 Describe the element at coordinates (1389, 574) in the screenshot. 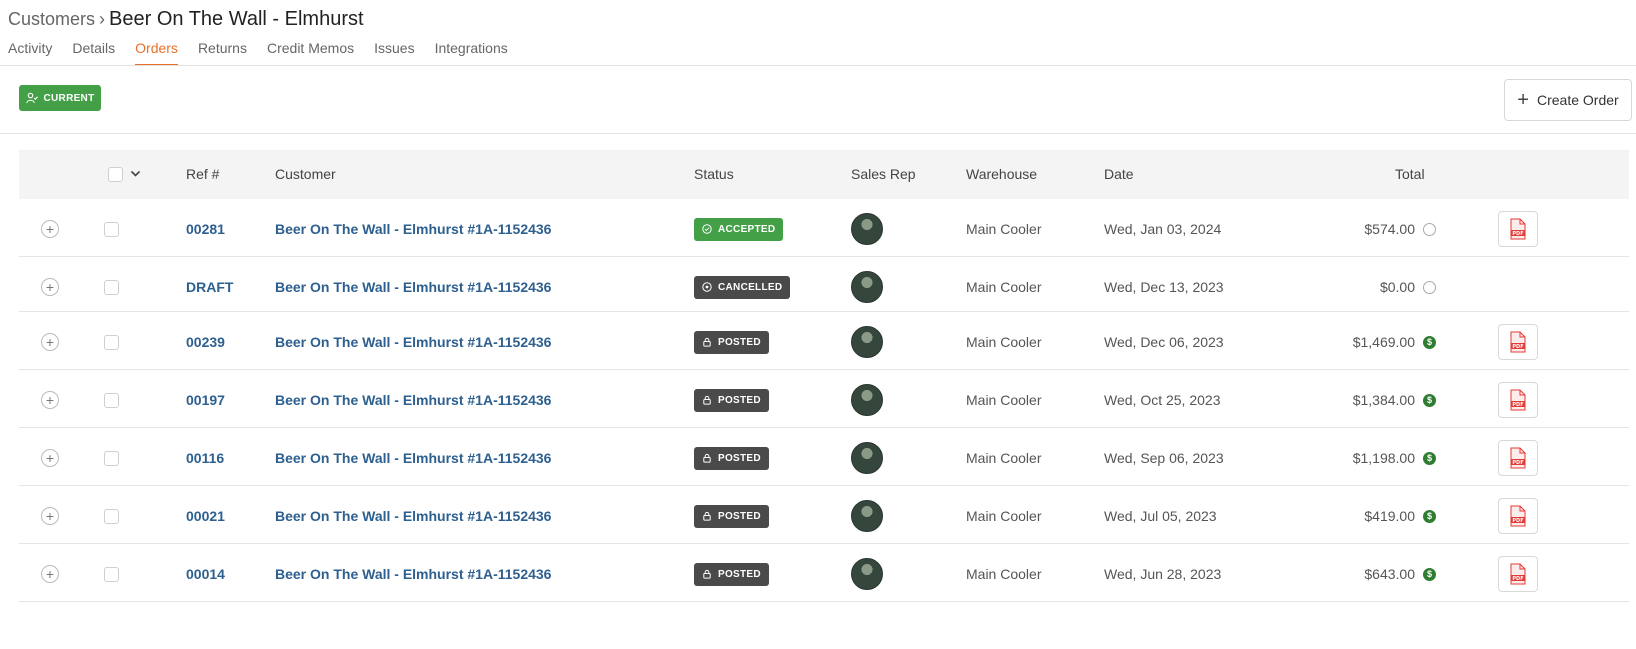

I see `total-value: $643.00` at that location.